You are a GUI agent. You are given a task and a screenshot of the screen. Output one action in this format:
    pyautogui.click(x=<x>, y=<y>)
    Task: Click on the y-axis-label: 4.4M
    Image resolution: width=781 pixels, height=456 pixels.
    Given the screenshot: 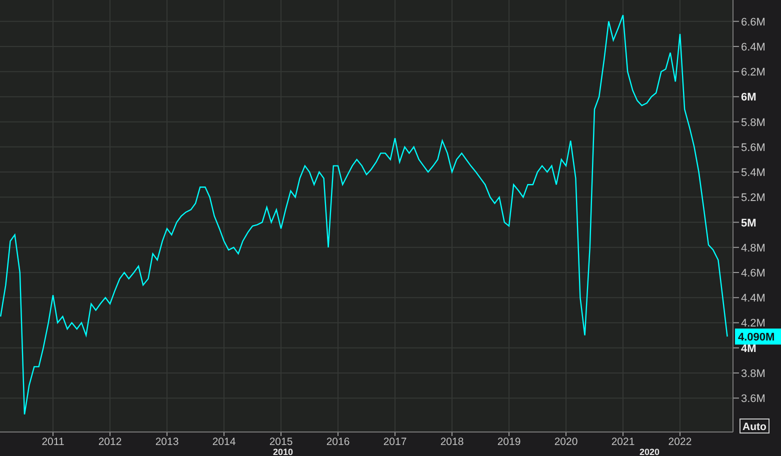 What is the action you would take?
    pyautogui.click(x=753, y=298)
    